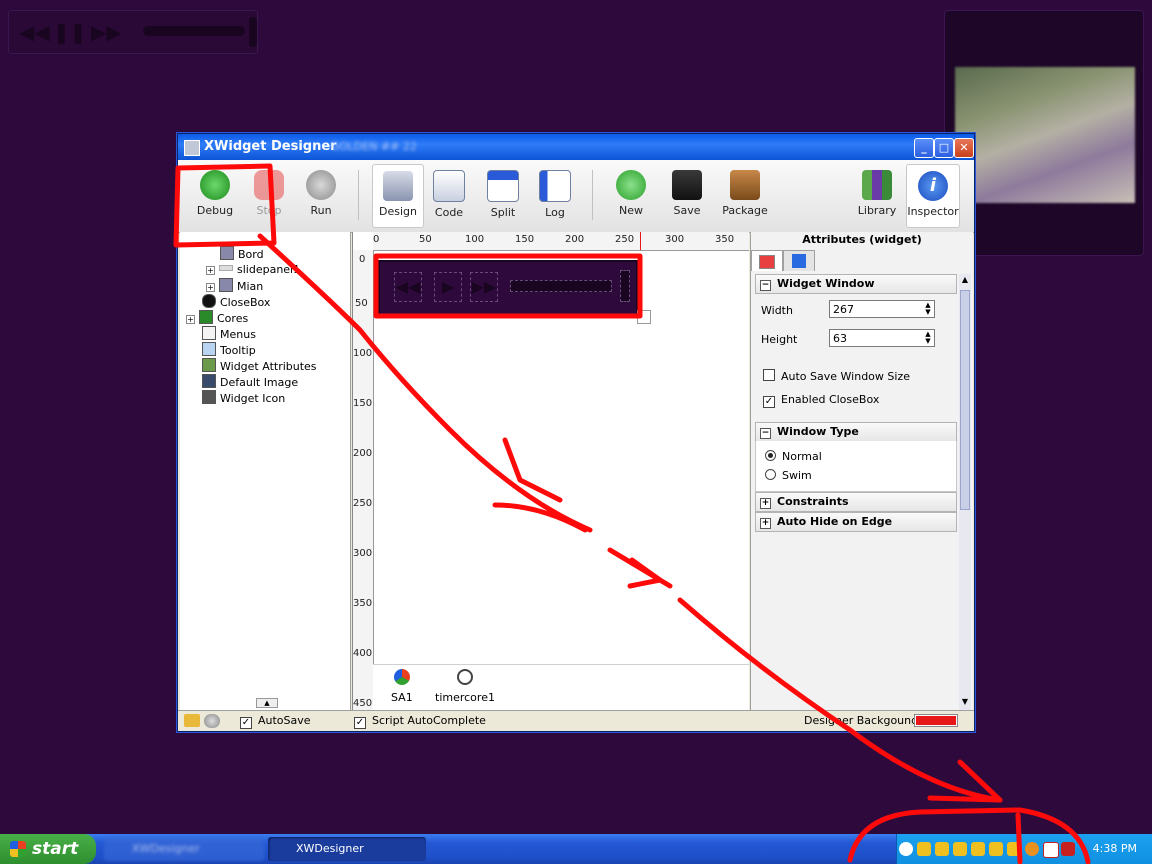 The width and height of the screenshot is (1152, 864). What do you see at coordinates (767, 260) in the screenshot?
I see `tab-attributes` at bounding box center [767, 260].